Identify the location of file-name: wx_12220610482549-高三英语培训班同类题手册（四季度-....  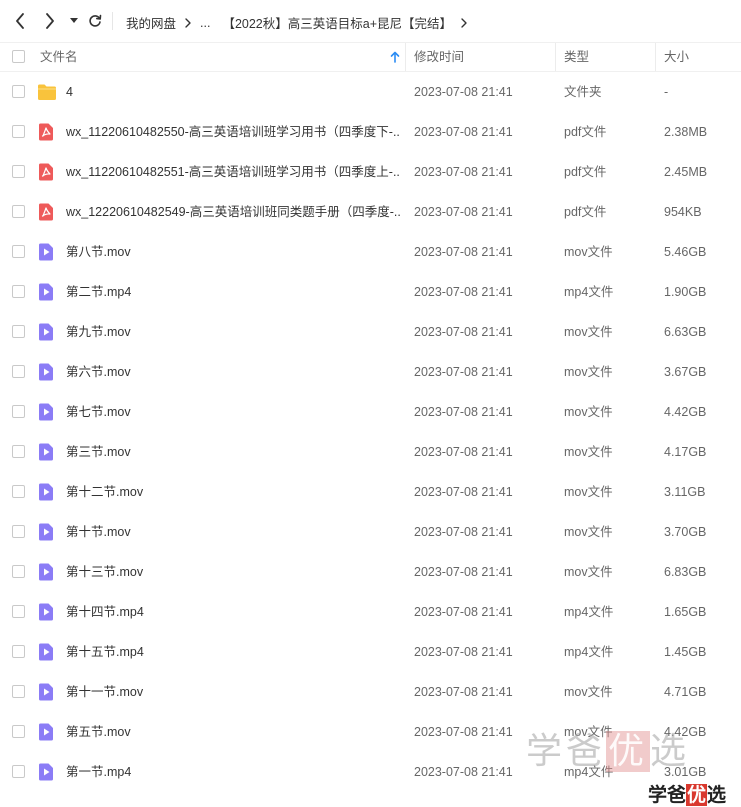
(233, 212).